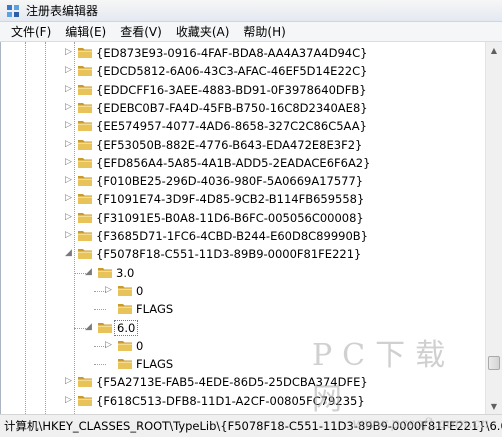  What do you see at coordinates (494, 50) in the screenshot?
I see `scroll-up-arrow-icon: ▲` at bounding box center [494, 50].